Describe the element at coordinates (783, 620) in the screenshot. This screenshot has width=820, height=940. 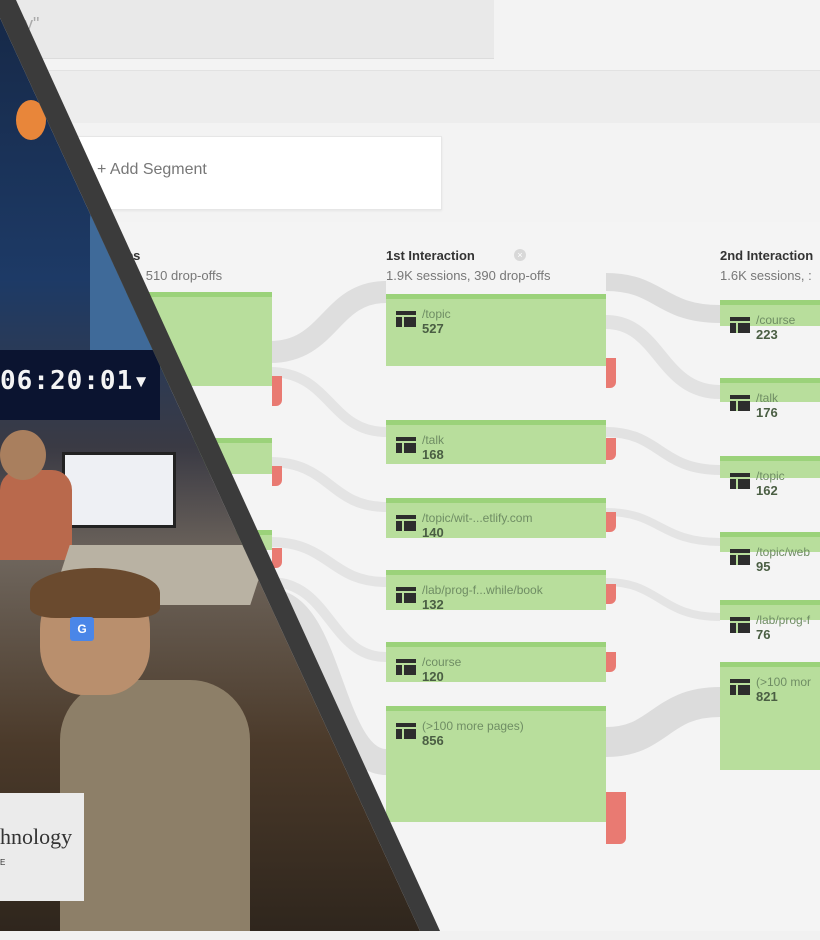
I see `node-name: /lab/prog-f` at that location.